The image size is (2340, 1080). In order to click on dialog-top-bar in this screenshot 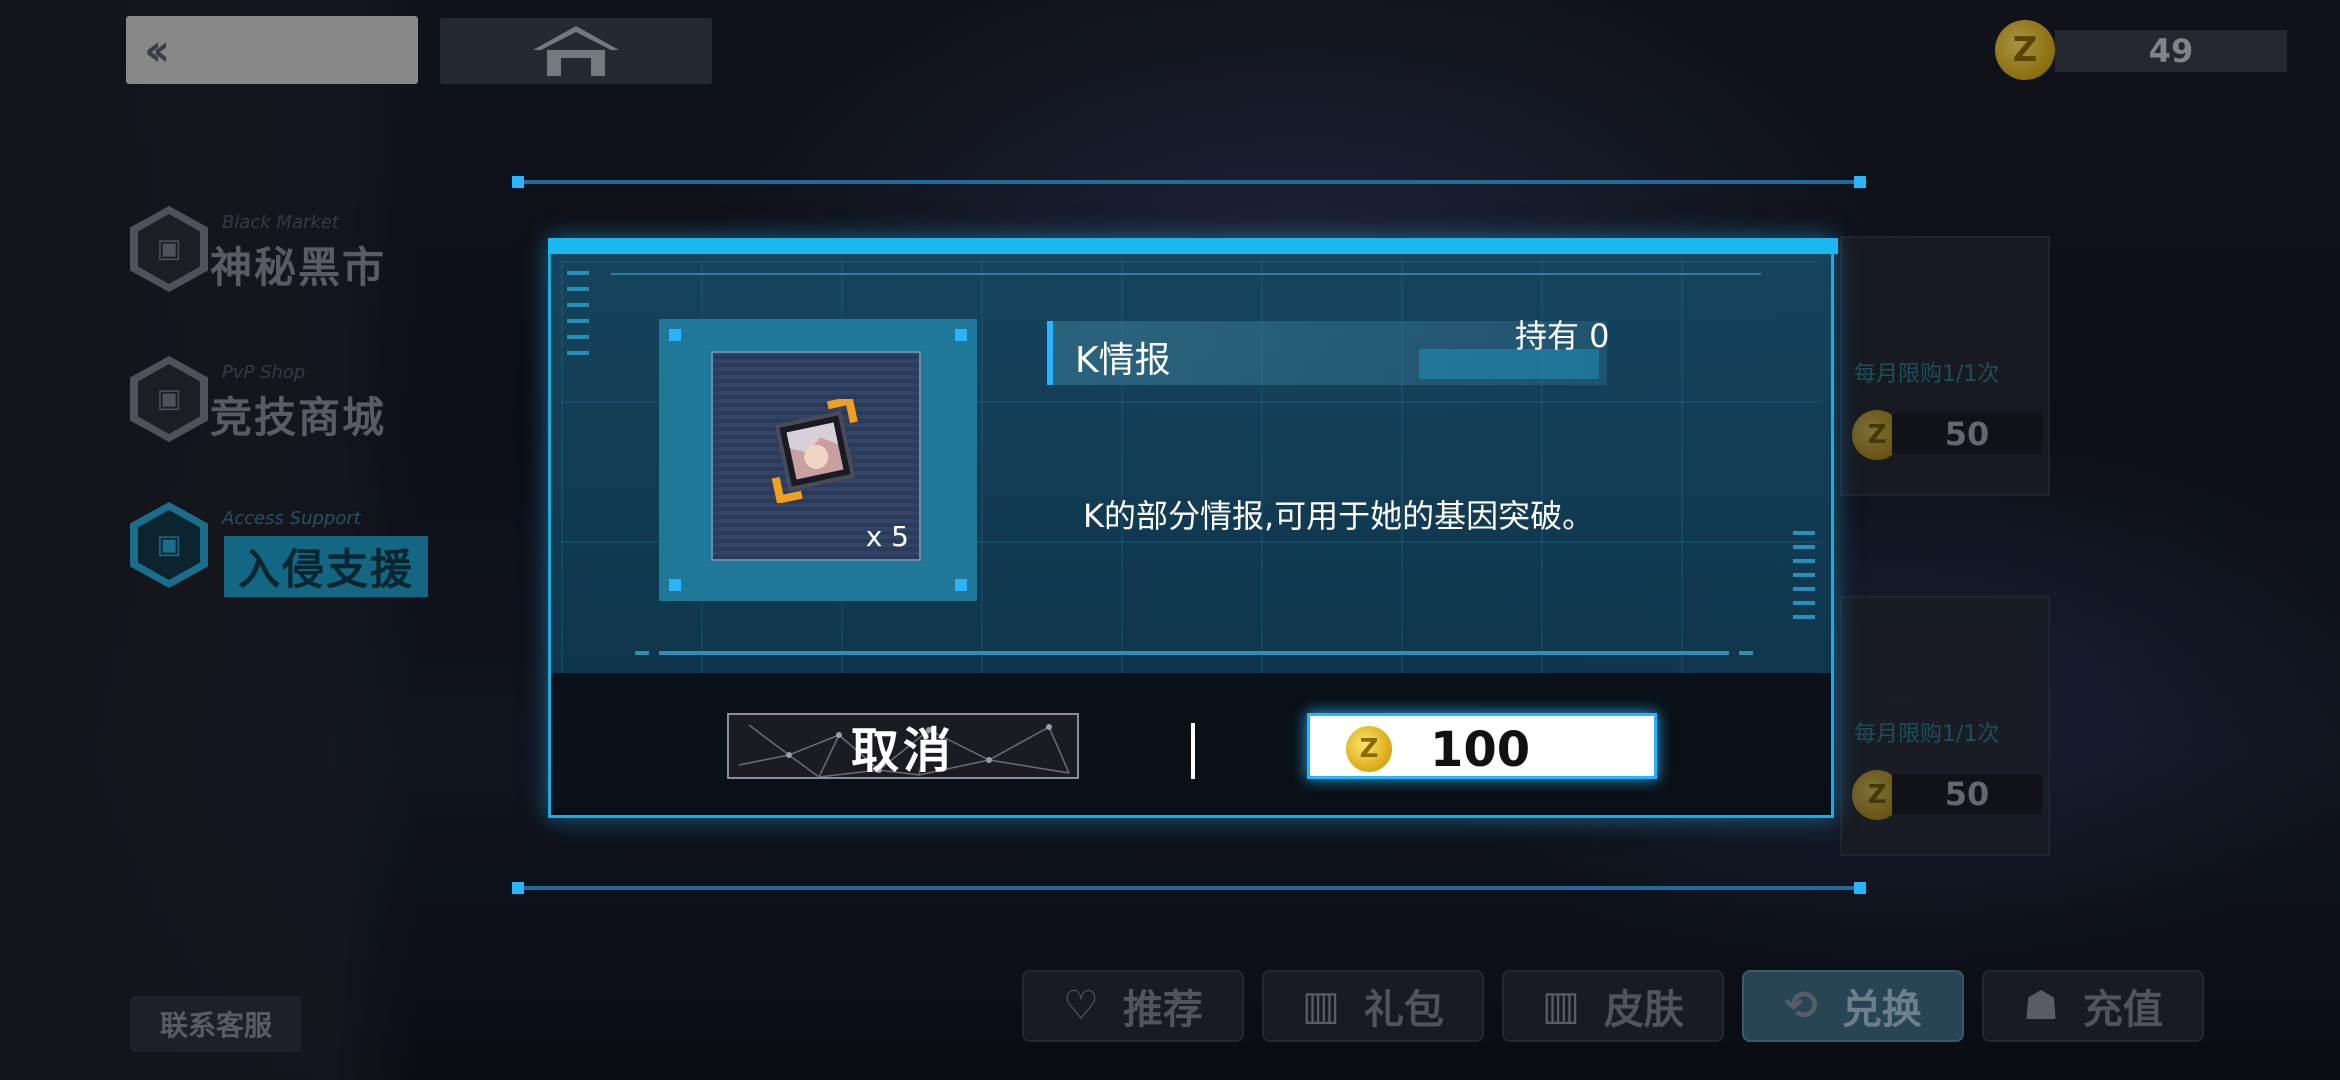, I will do `click(1193, 246)`.